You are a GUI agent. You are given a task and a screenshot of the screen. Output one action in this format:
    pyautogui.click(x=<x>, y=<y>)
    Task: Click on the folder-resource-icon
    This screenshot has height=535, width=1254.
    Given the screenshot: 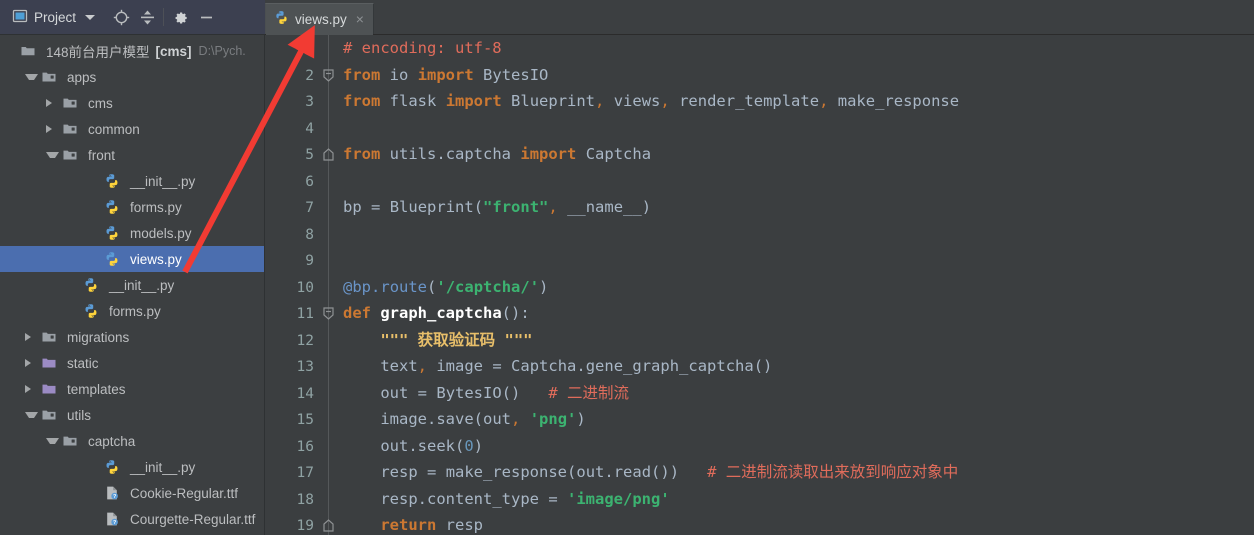 What is the action you would take?
    pyautogui.click(x=51, y=389)
    